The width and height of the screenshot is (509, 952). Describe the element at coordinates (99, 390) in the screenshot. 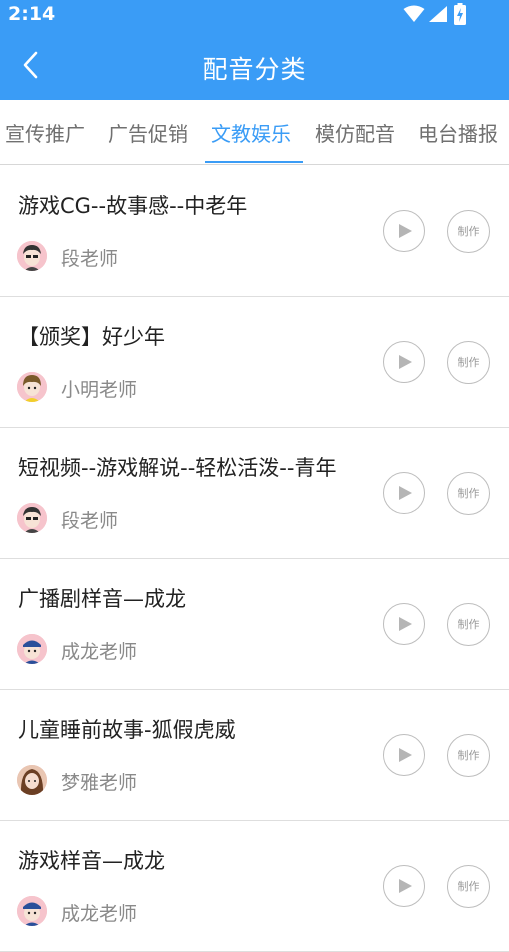

I see `teacher-name: 小明老师` at that location.